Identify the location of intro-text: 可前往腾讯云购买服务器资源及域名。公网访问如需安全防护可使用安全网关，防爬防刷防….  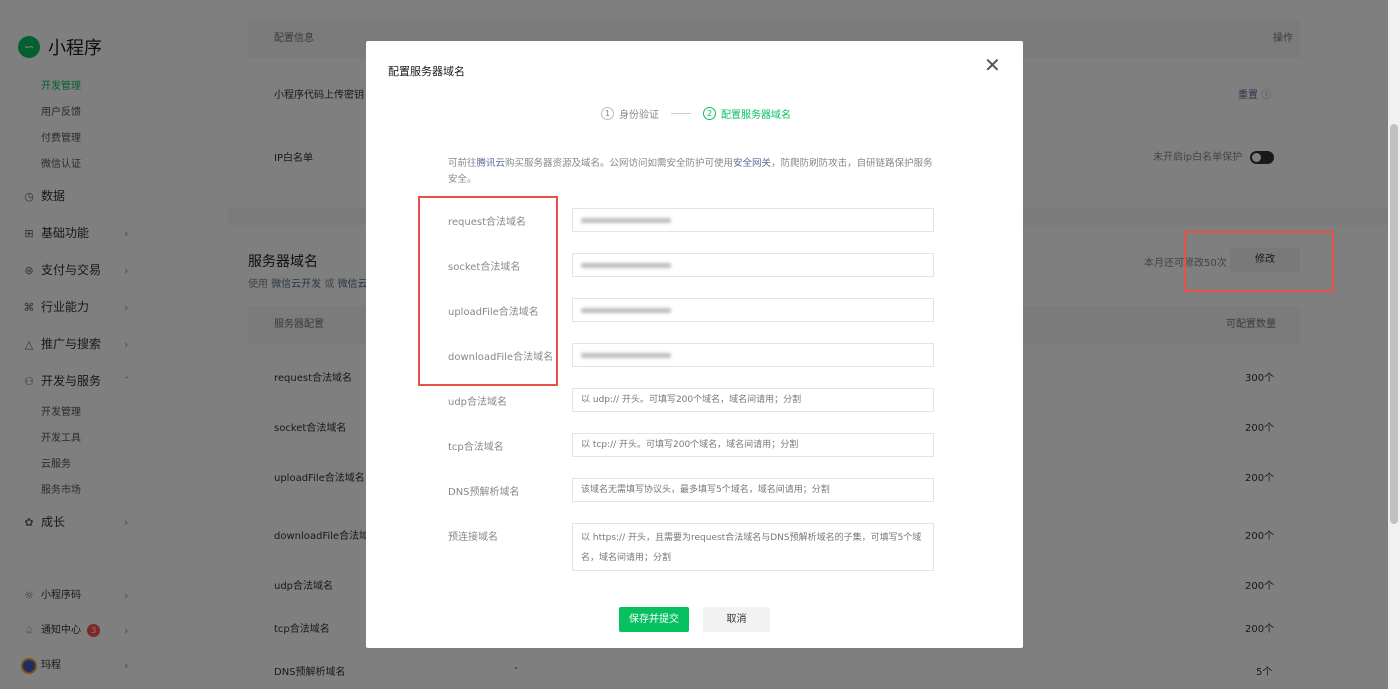
(694, 172).